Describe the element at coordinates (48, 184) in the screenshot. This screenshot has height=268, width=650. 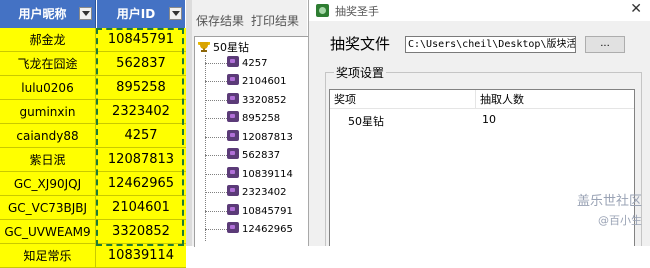
I see `cell-nickname: GC_XJ90JQJ` at that location.